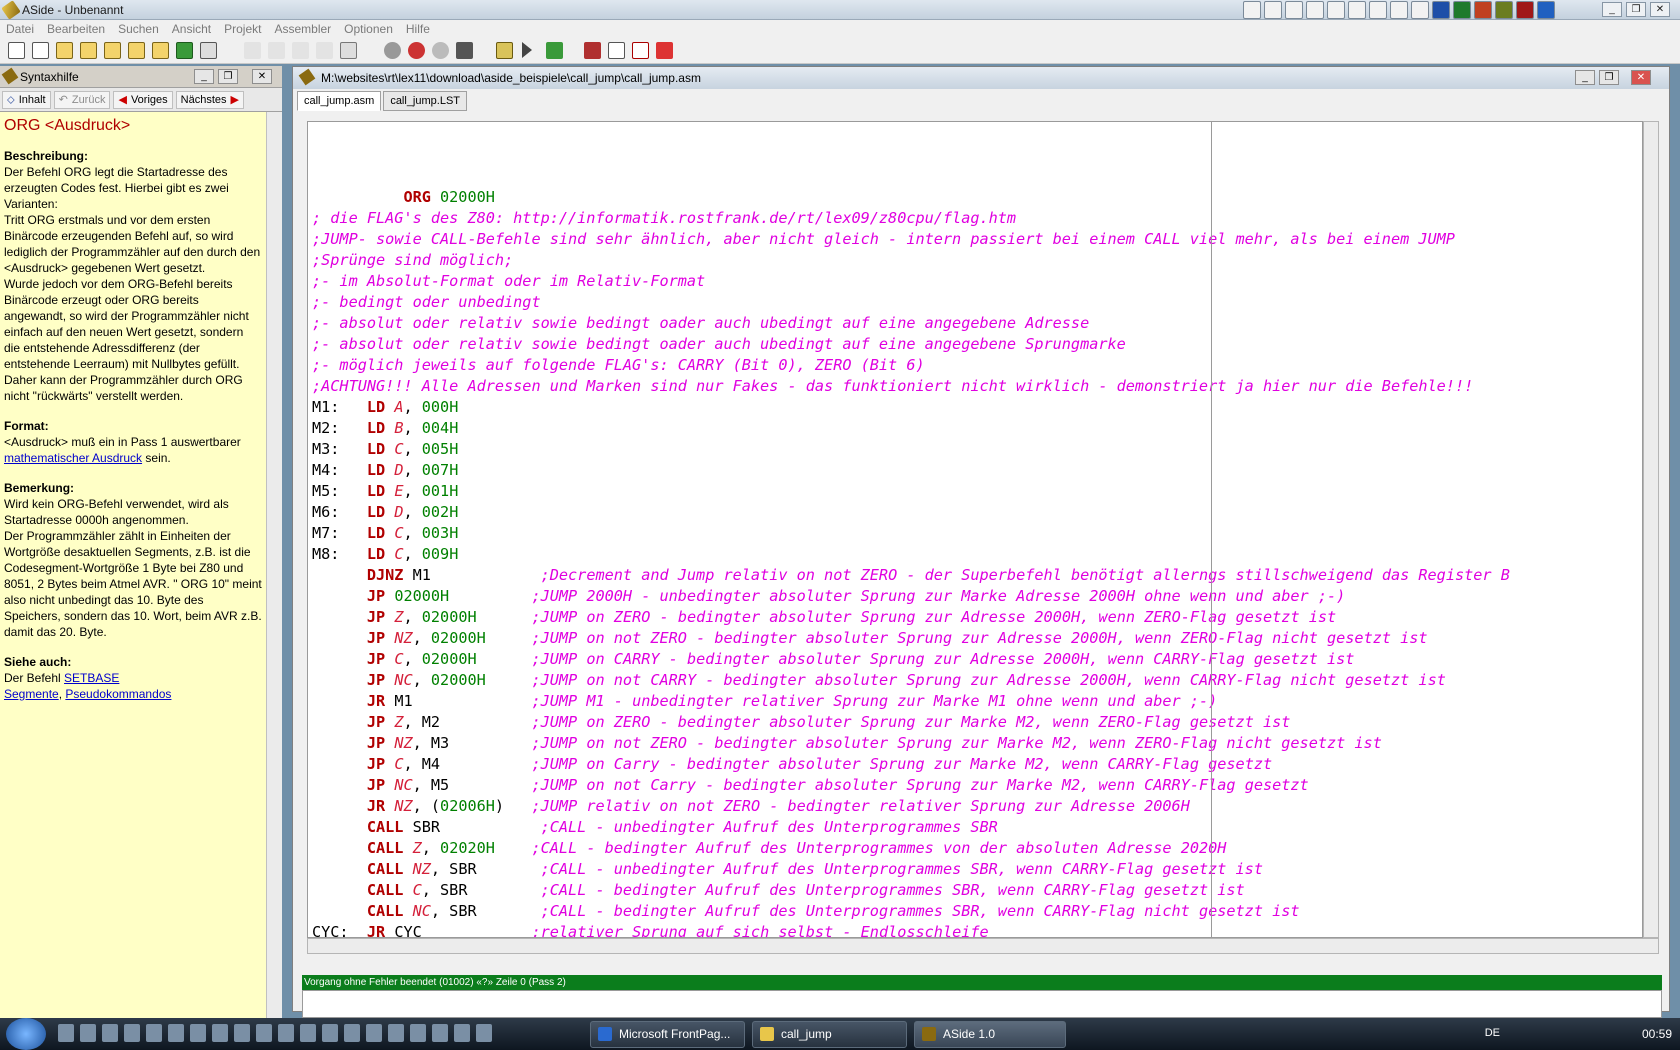 This screenshot has height=1050, width=1680. What do you see at coordinates (1585, 77) in the screenshot?
I see `editor-minimize-button: _` at bounding box center [1585, 77].